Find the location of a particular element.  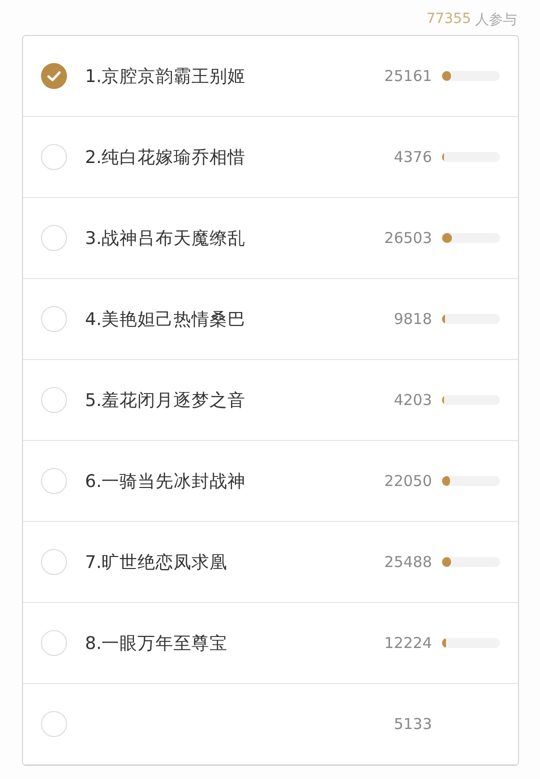

vote-count: 25488 is located at coordinates (408, 562).